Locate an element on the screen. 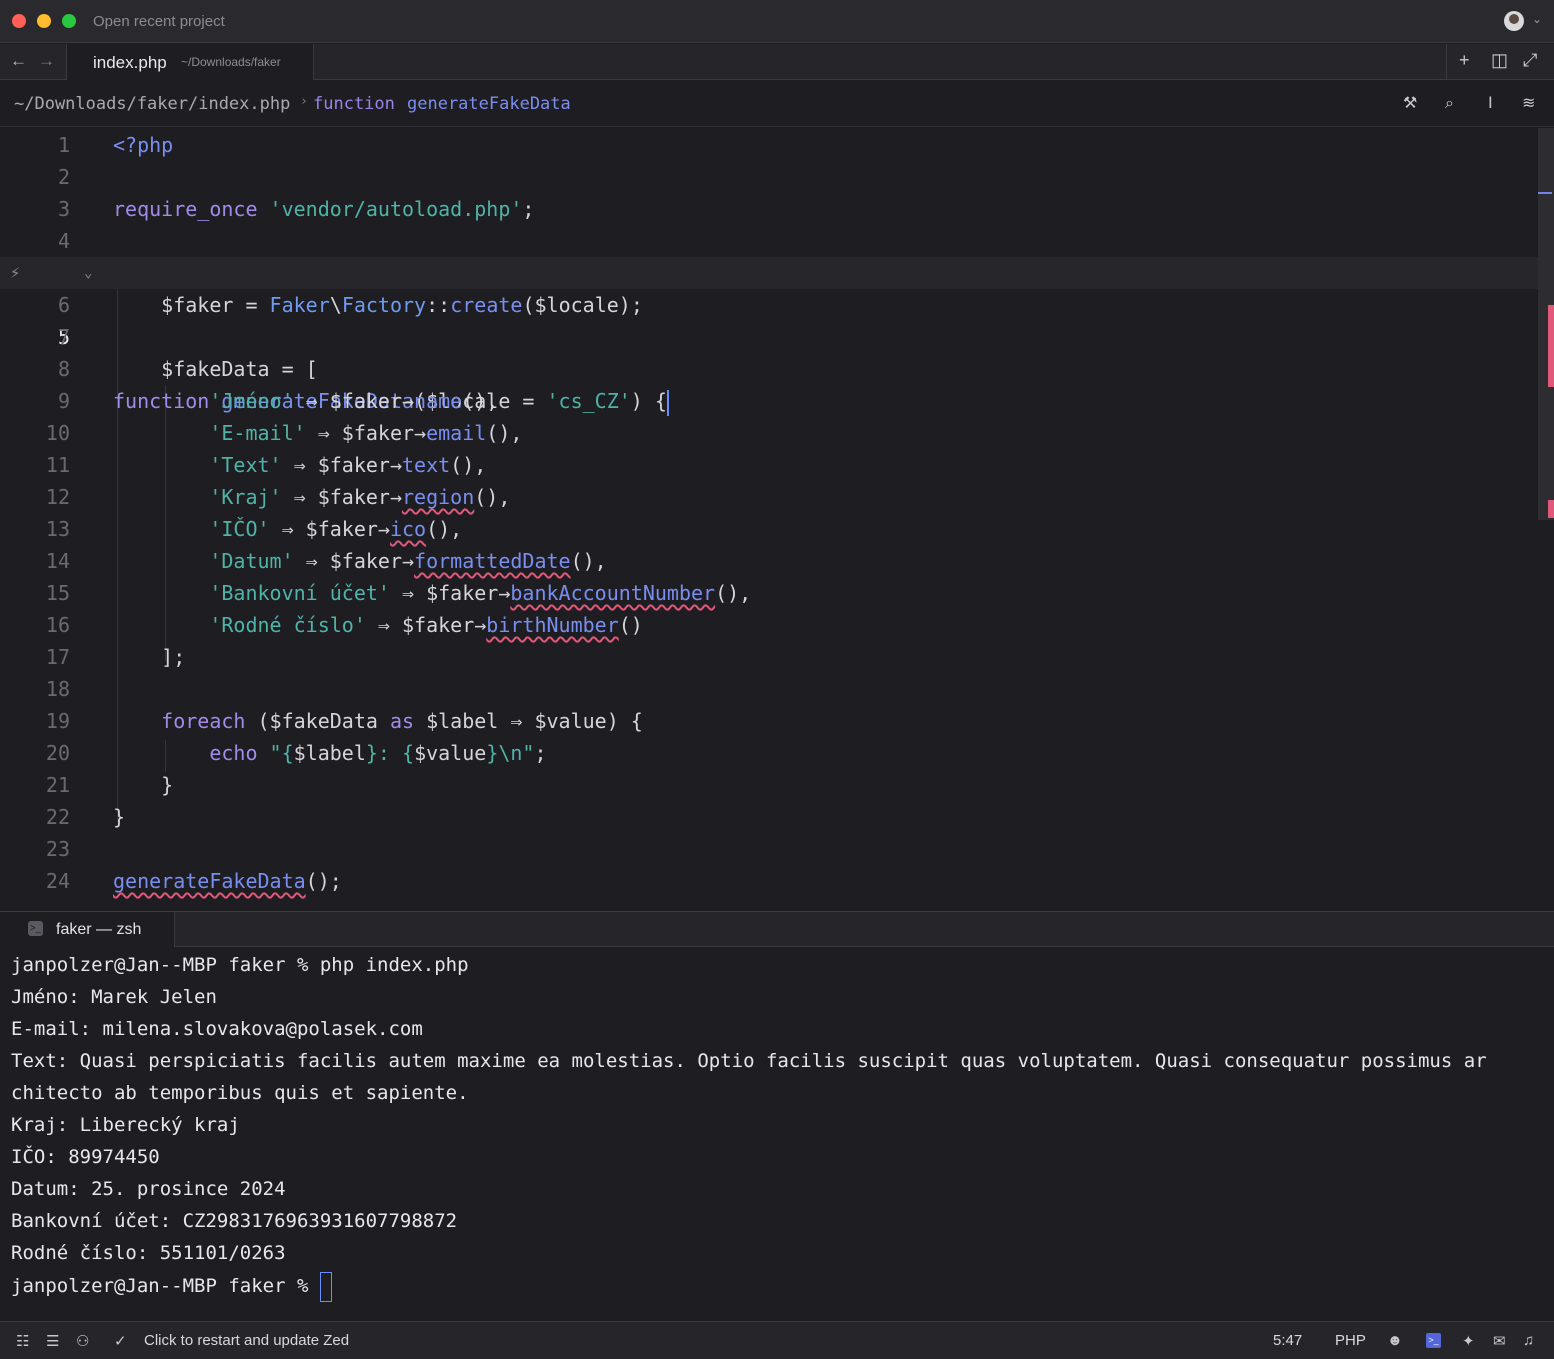 This screenshot has height=1359, width=1554. code-line: 8 $fakeData = [ is located at coordinates (770, 369).